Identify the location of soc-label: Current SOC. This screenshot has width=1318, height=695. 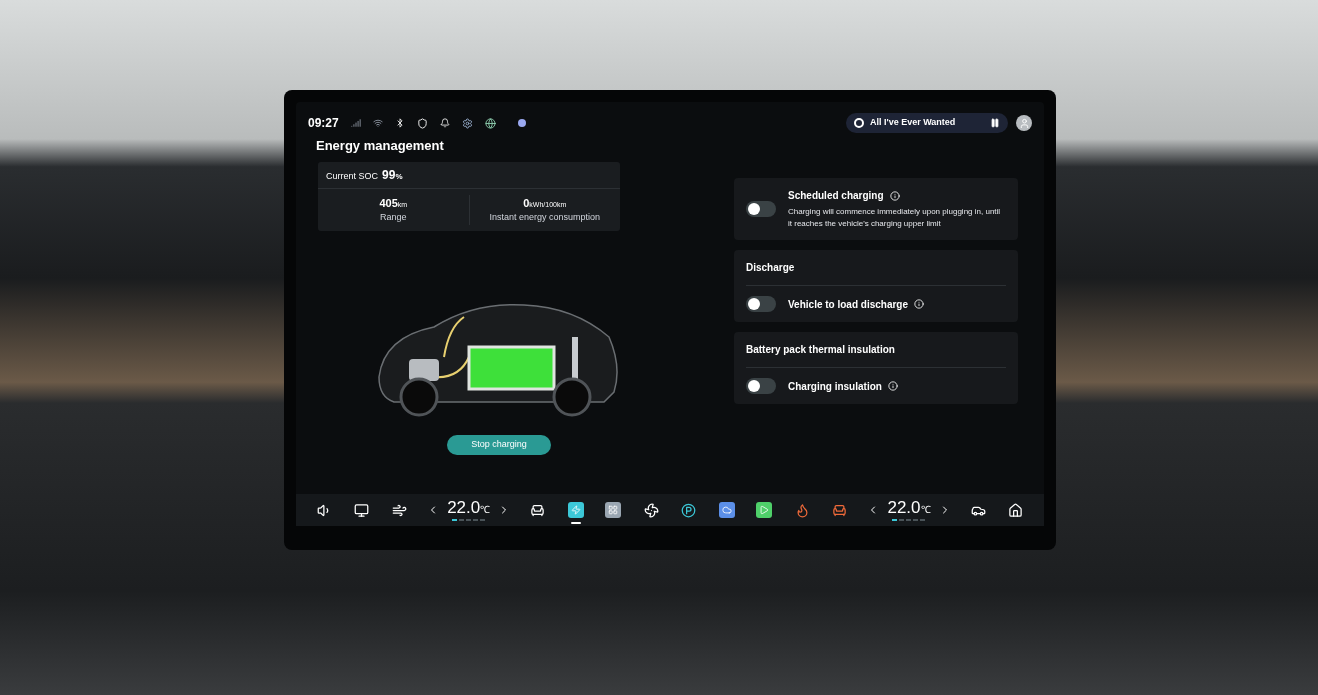
(352, 176).